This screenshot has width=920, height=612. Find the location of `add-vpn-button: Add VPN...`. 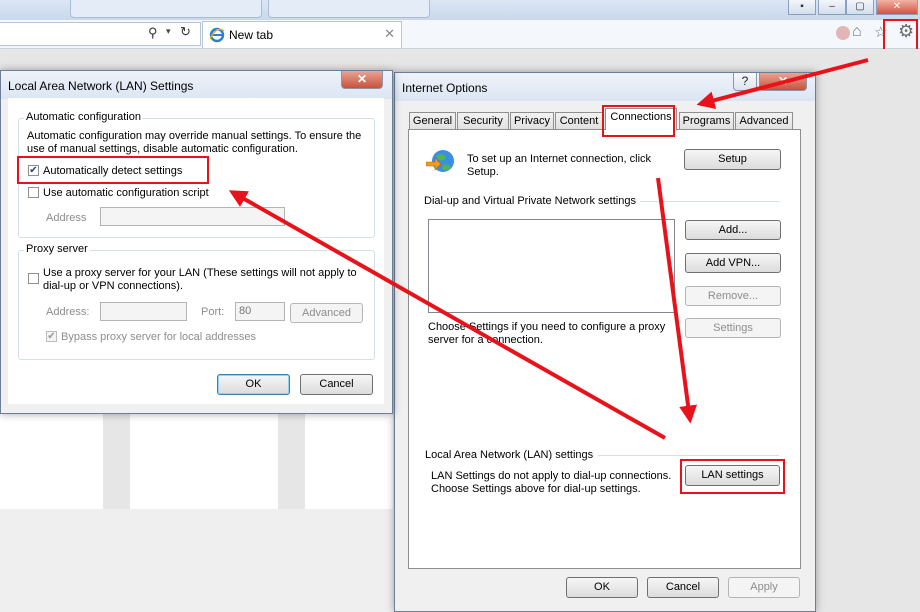

add-vpn-button: Add VPN... is located at coordinates (733, 263).